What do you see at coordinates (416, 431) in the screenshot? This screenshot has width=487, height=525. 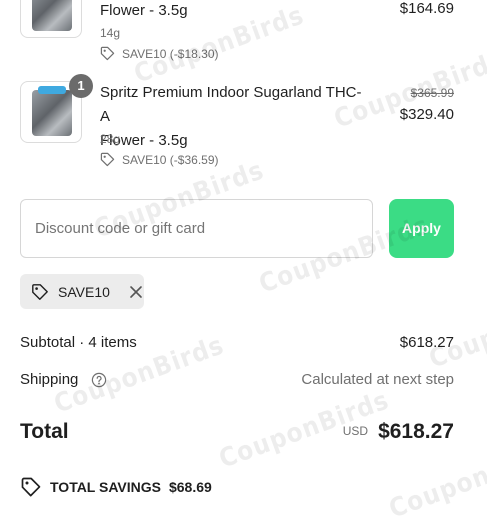 I see `total-value: $618.27` at bounding box center [416, 431].